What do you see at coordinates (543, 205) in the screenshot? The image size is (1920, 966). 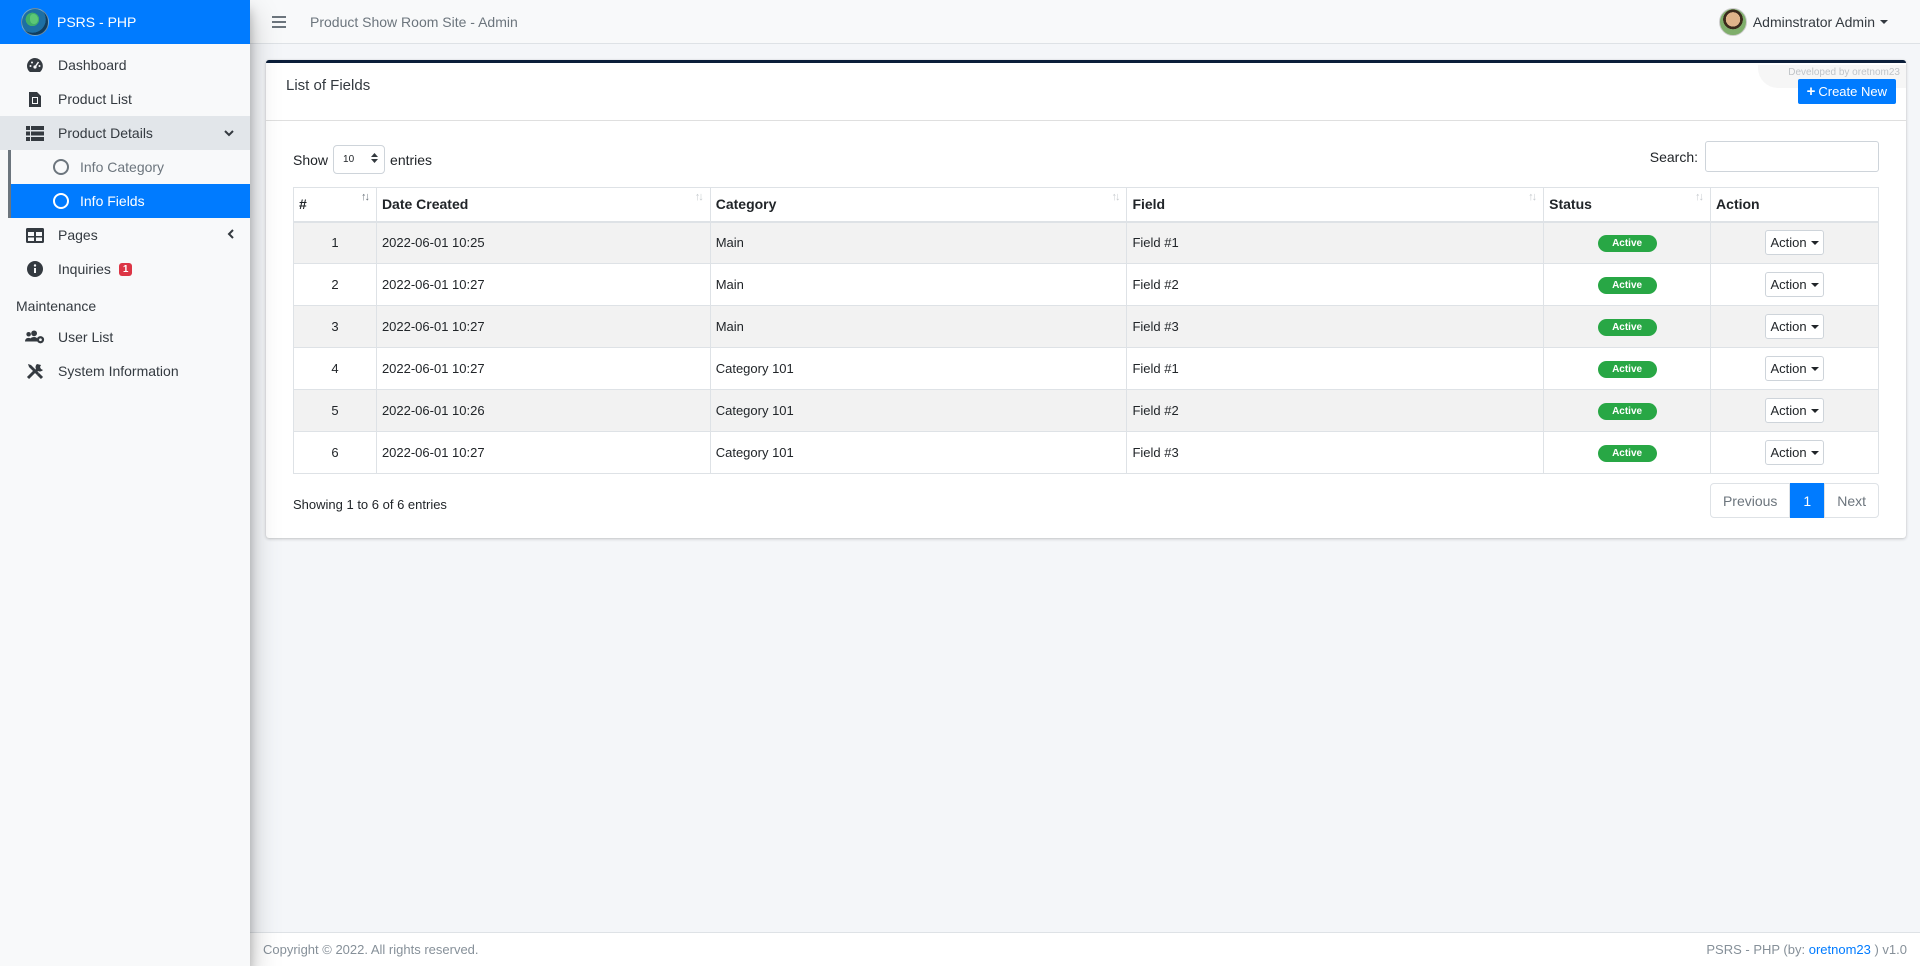 I see `column-header-date-created: Date Created ↑↓` at bounding box center [543, 205].